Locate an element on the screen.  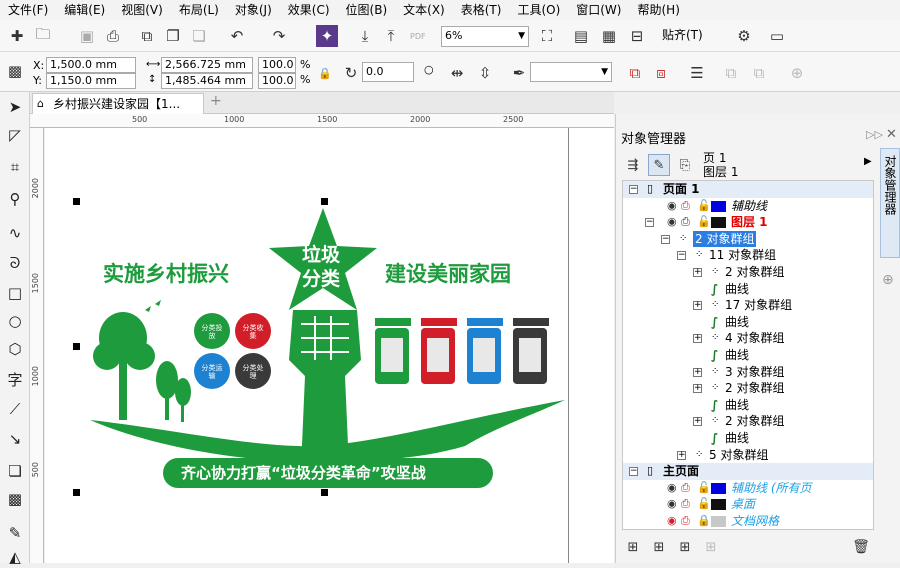
layer-options-icon: ⊞ is located at coordinates (711, 547).